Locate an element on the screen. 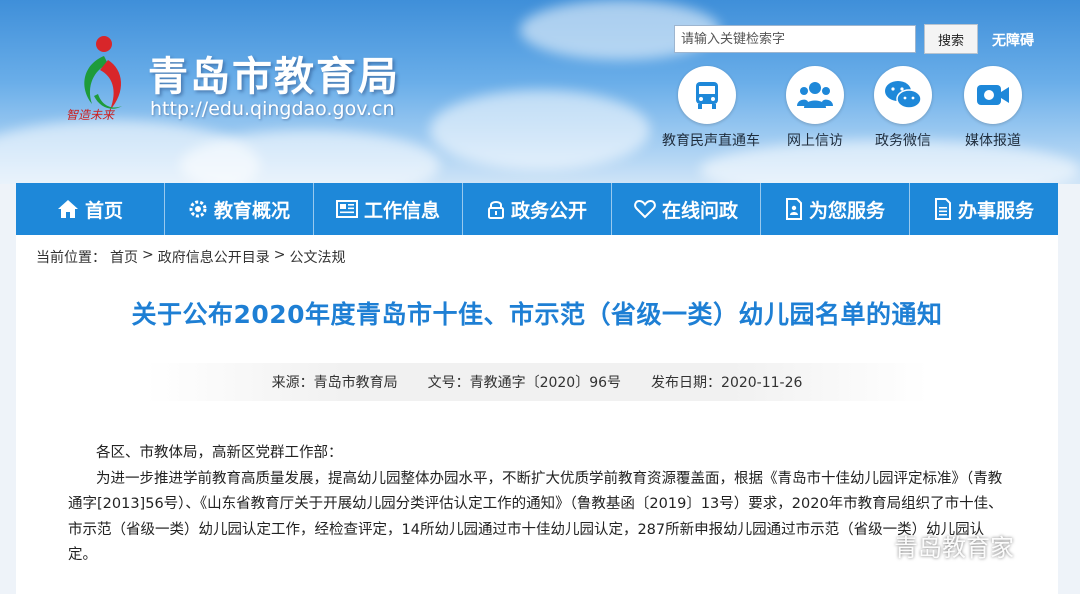 This screenshot has height=594, width=1080. nav-item-label: 为您服务 is located at coordinates (846, 210).